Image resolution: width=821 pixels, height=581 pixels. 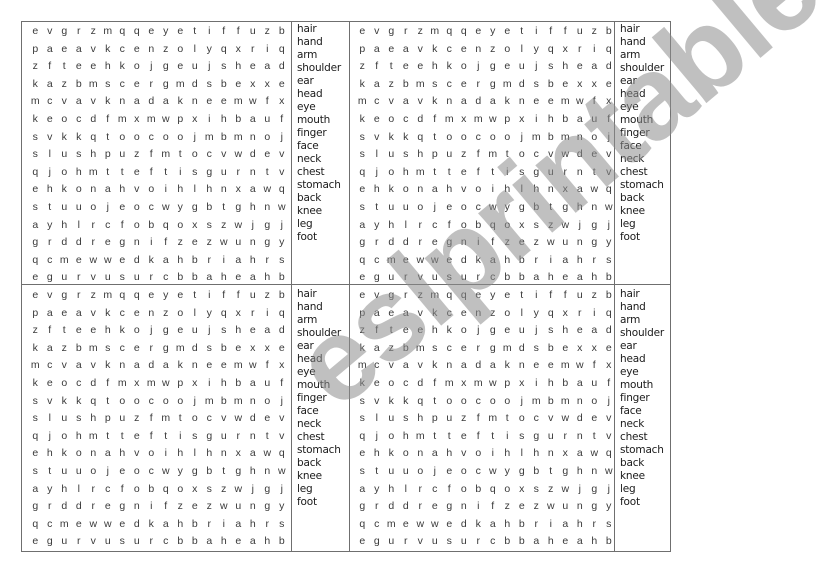 I want to click on word-list-item: ear, so click(x=305, y=346).